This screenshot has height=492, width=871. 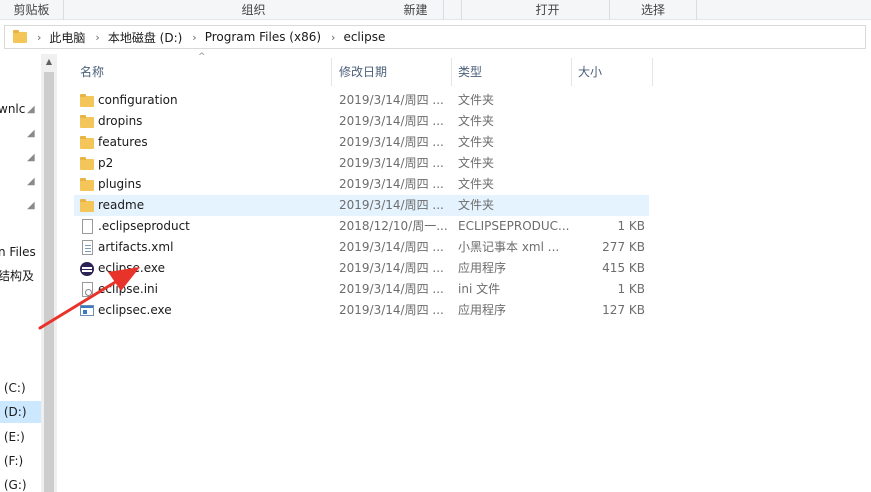 I want to click on file-row: p2 2019/3/14/周四 ... 文件夹, so click(x=361, y=163).